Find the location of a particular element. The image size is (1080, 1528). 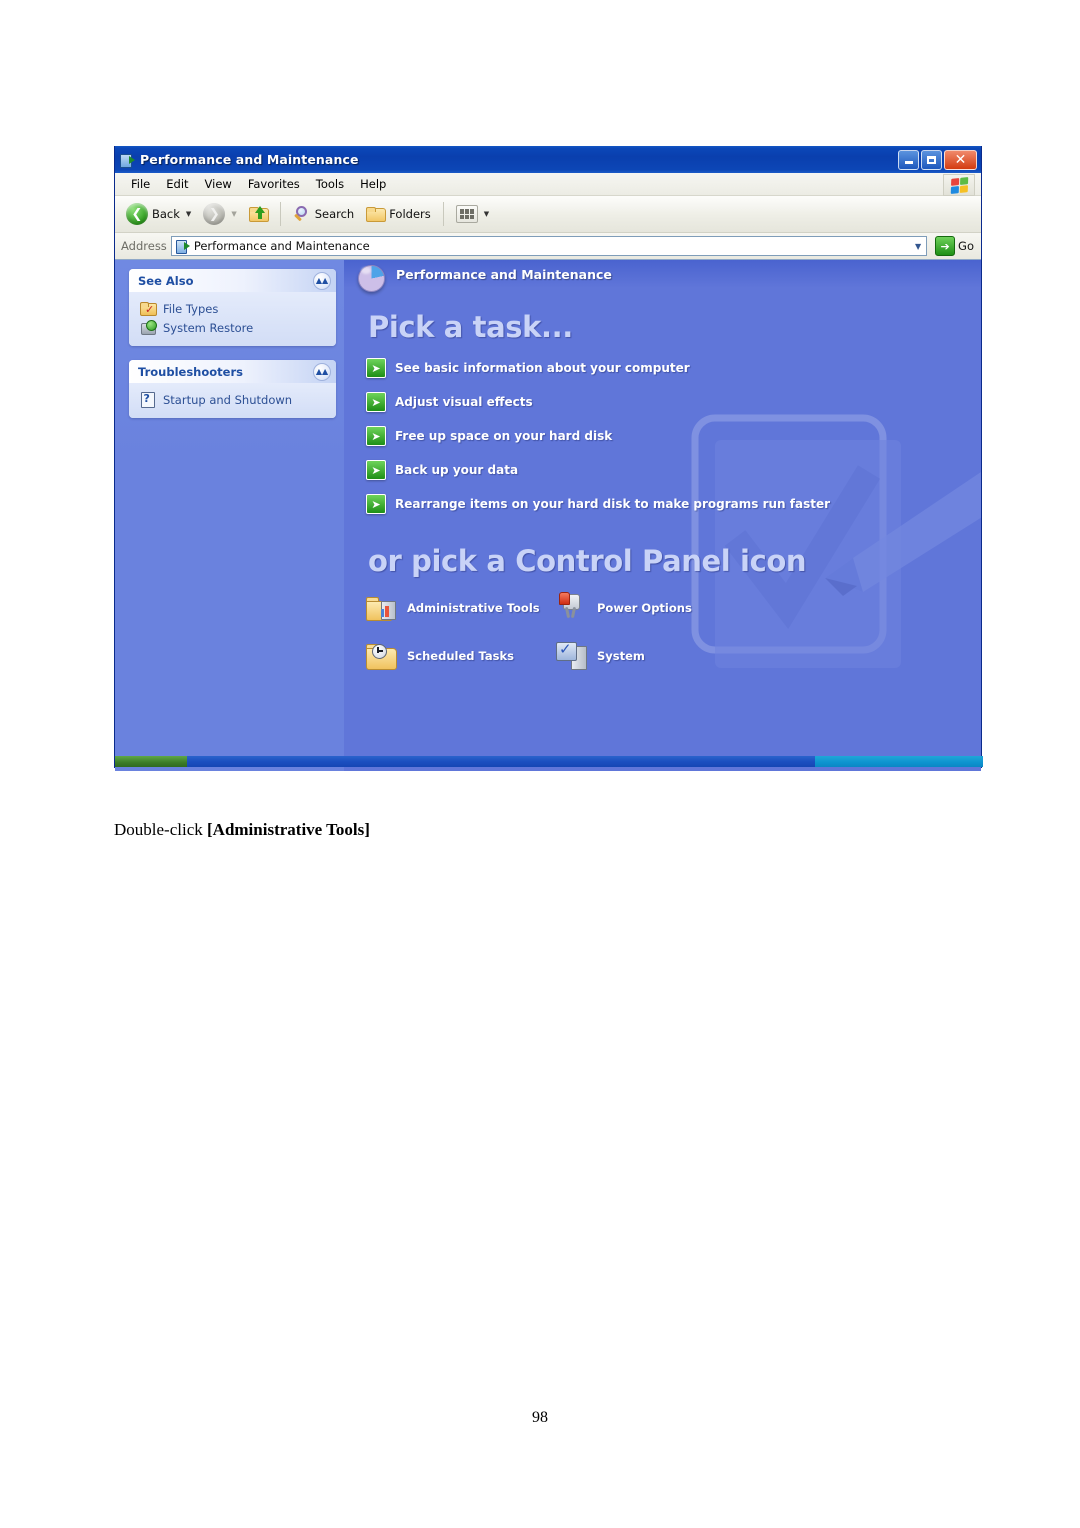

sidebar-item-startup-and-shutdown: ? Startup and Shutdown is located at coordinates (235, 399).